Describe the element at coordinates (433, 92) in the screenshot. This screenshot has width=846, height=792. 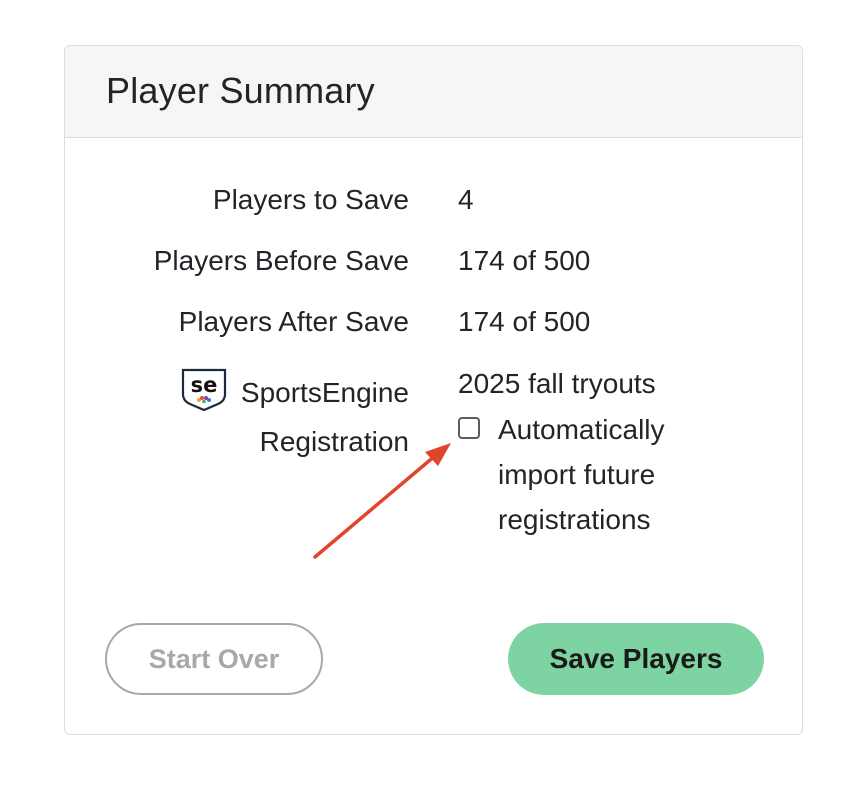
I see `panel-header: Player Summary` at that location.